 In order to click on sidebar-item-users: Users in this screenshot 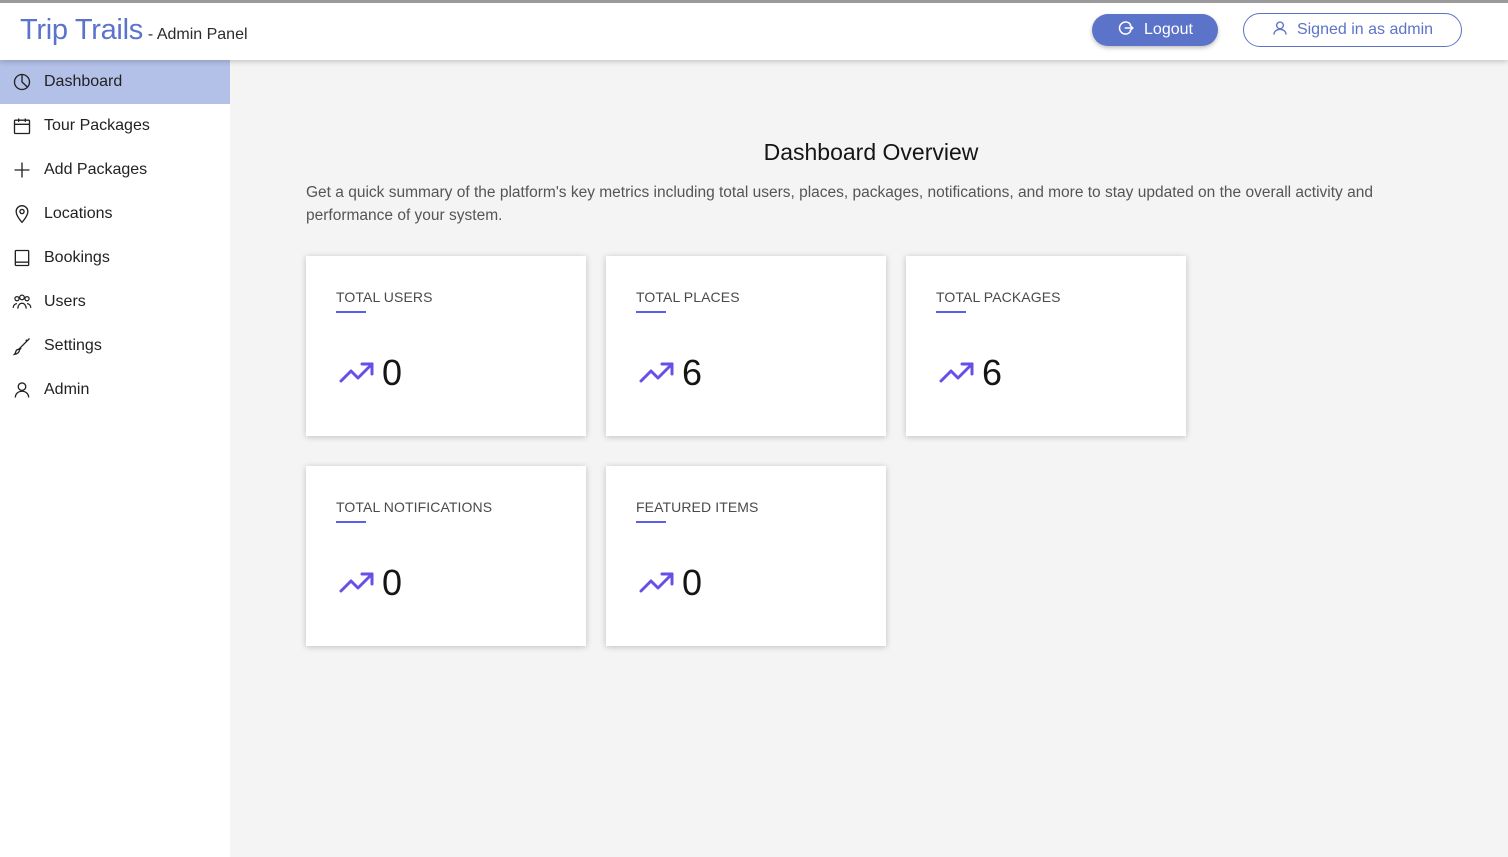, I will do `click(115, 302)`.